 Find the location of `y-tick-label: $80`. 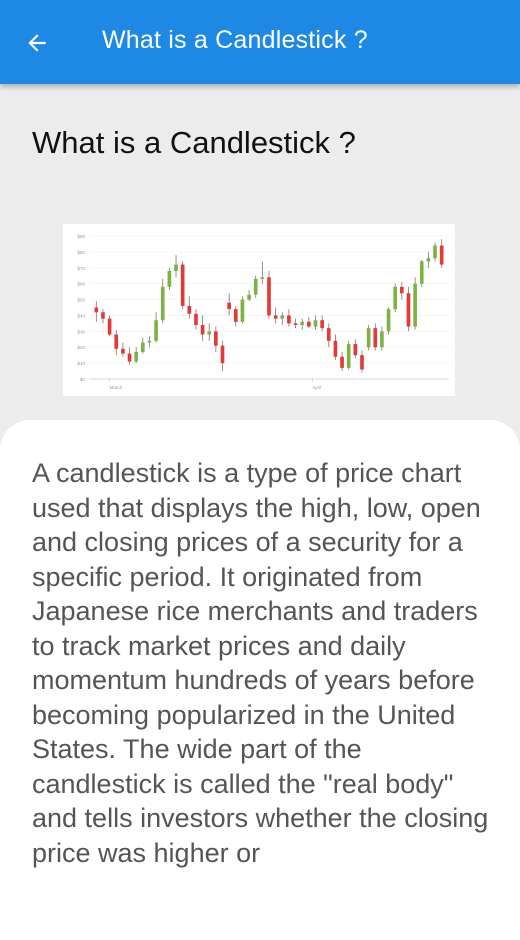

y-tick-label: $80 is located at coordinates (81, 252).